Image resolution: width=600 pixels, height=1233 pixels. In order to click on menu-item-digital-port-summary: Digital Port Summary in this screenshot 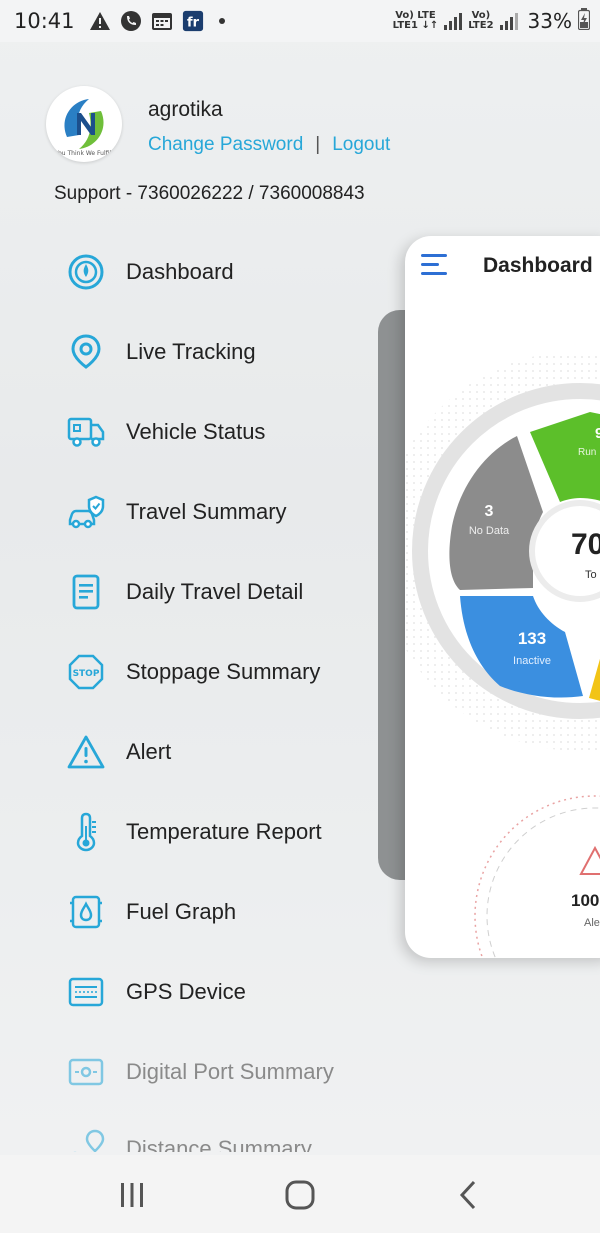, I will do `click(224, 1072)`.